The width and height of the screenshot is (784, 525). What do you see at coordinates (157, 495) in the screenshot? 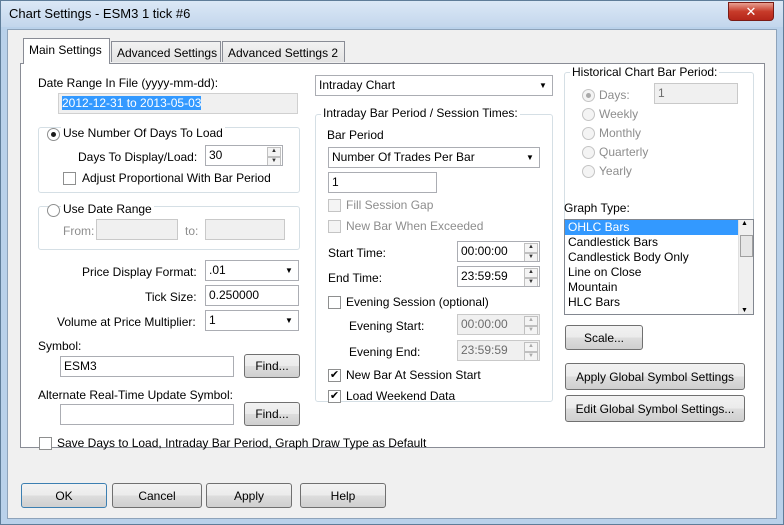
I see `cancel-button: Cancel` at bounding box center [157, 495].